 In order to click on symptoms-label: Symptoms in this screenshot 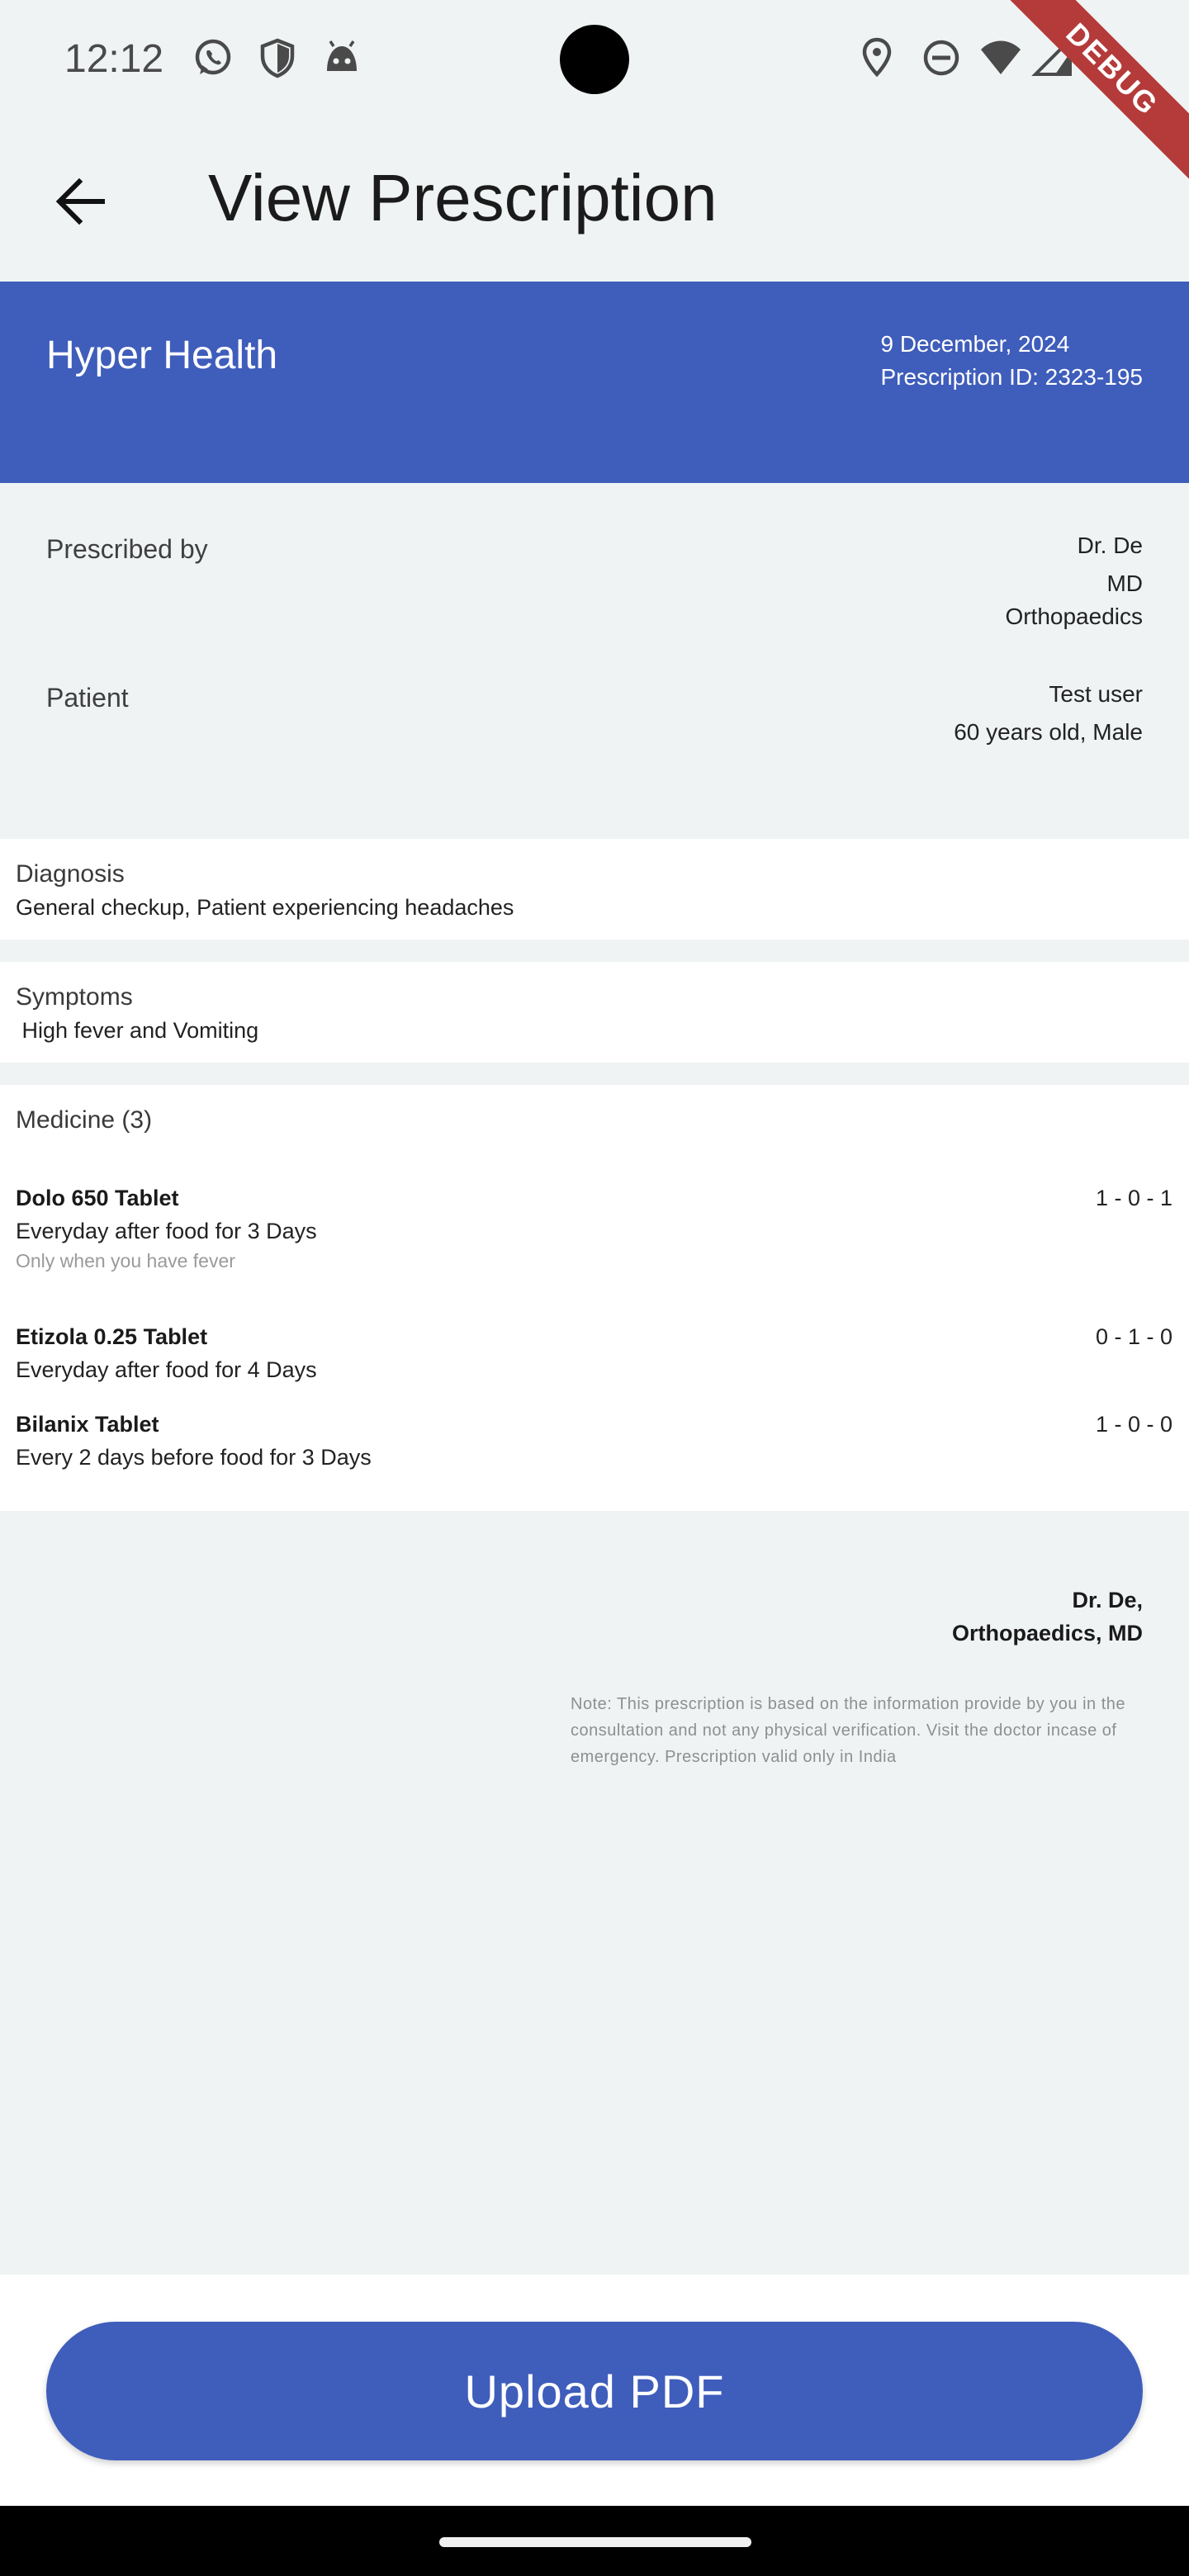, I will do `click(74, 997)`.